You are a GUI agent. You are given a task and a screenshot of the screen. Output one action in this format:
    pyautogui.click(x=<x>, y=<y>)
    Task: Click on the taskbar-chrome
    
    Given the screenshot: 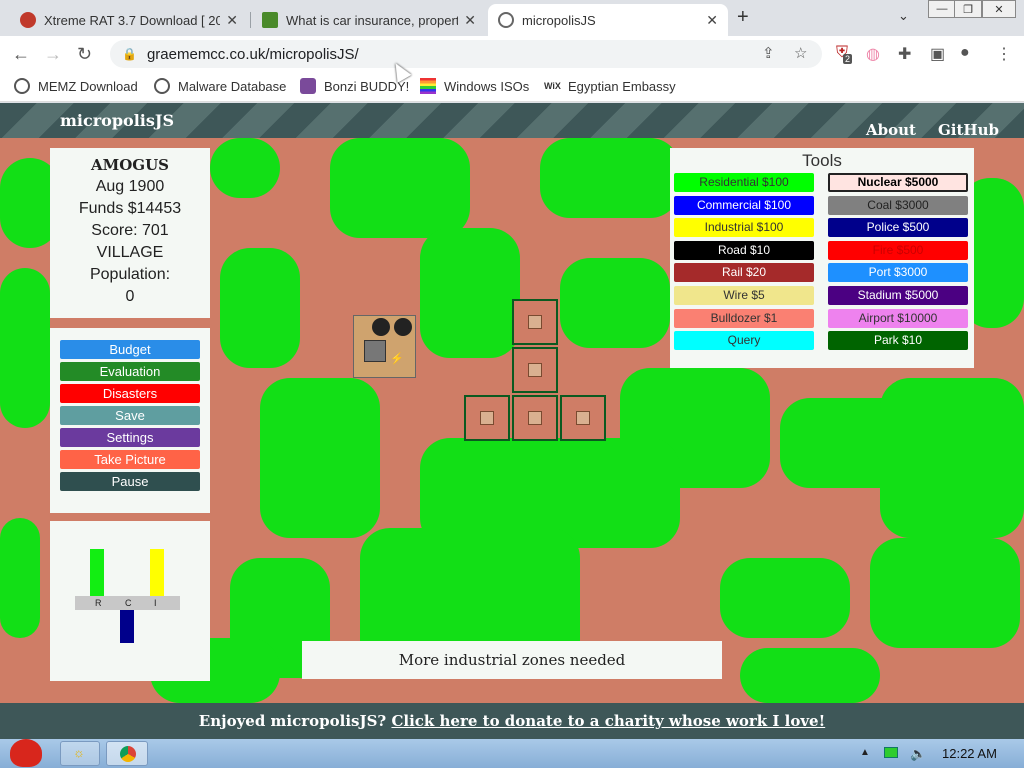 What is the action you would take?
    pyautogui.click(x=127, y=753)
    